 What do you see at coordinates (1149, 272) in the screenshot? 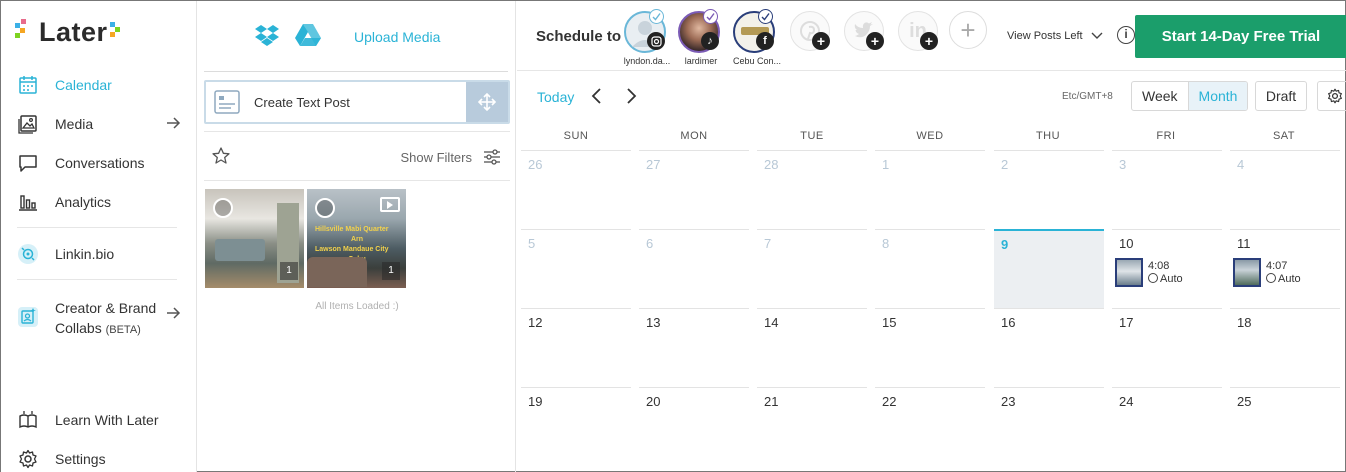
I see `scheduled-post: 4:08 Auto` at bounding box center [1149, 272].